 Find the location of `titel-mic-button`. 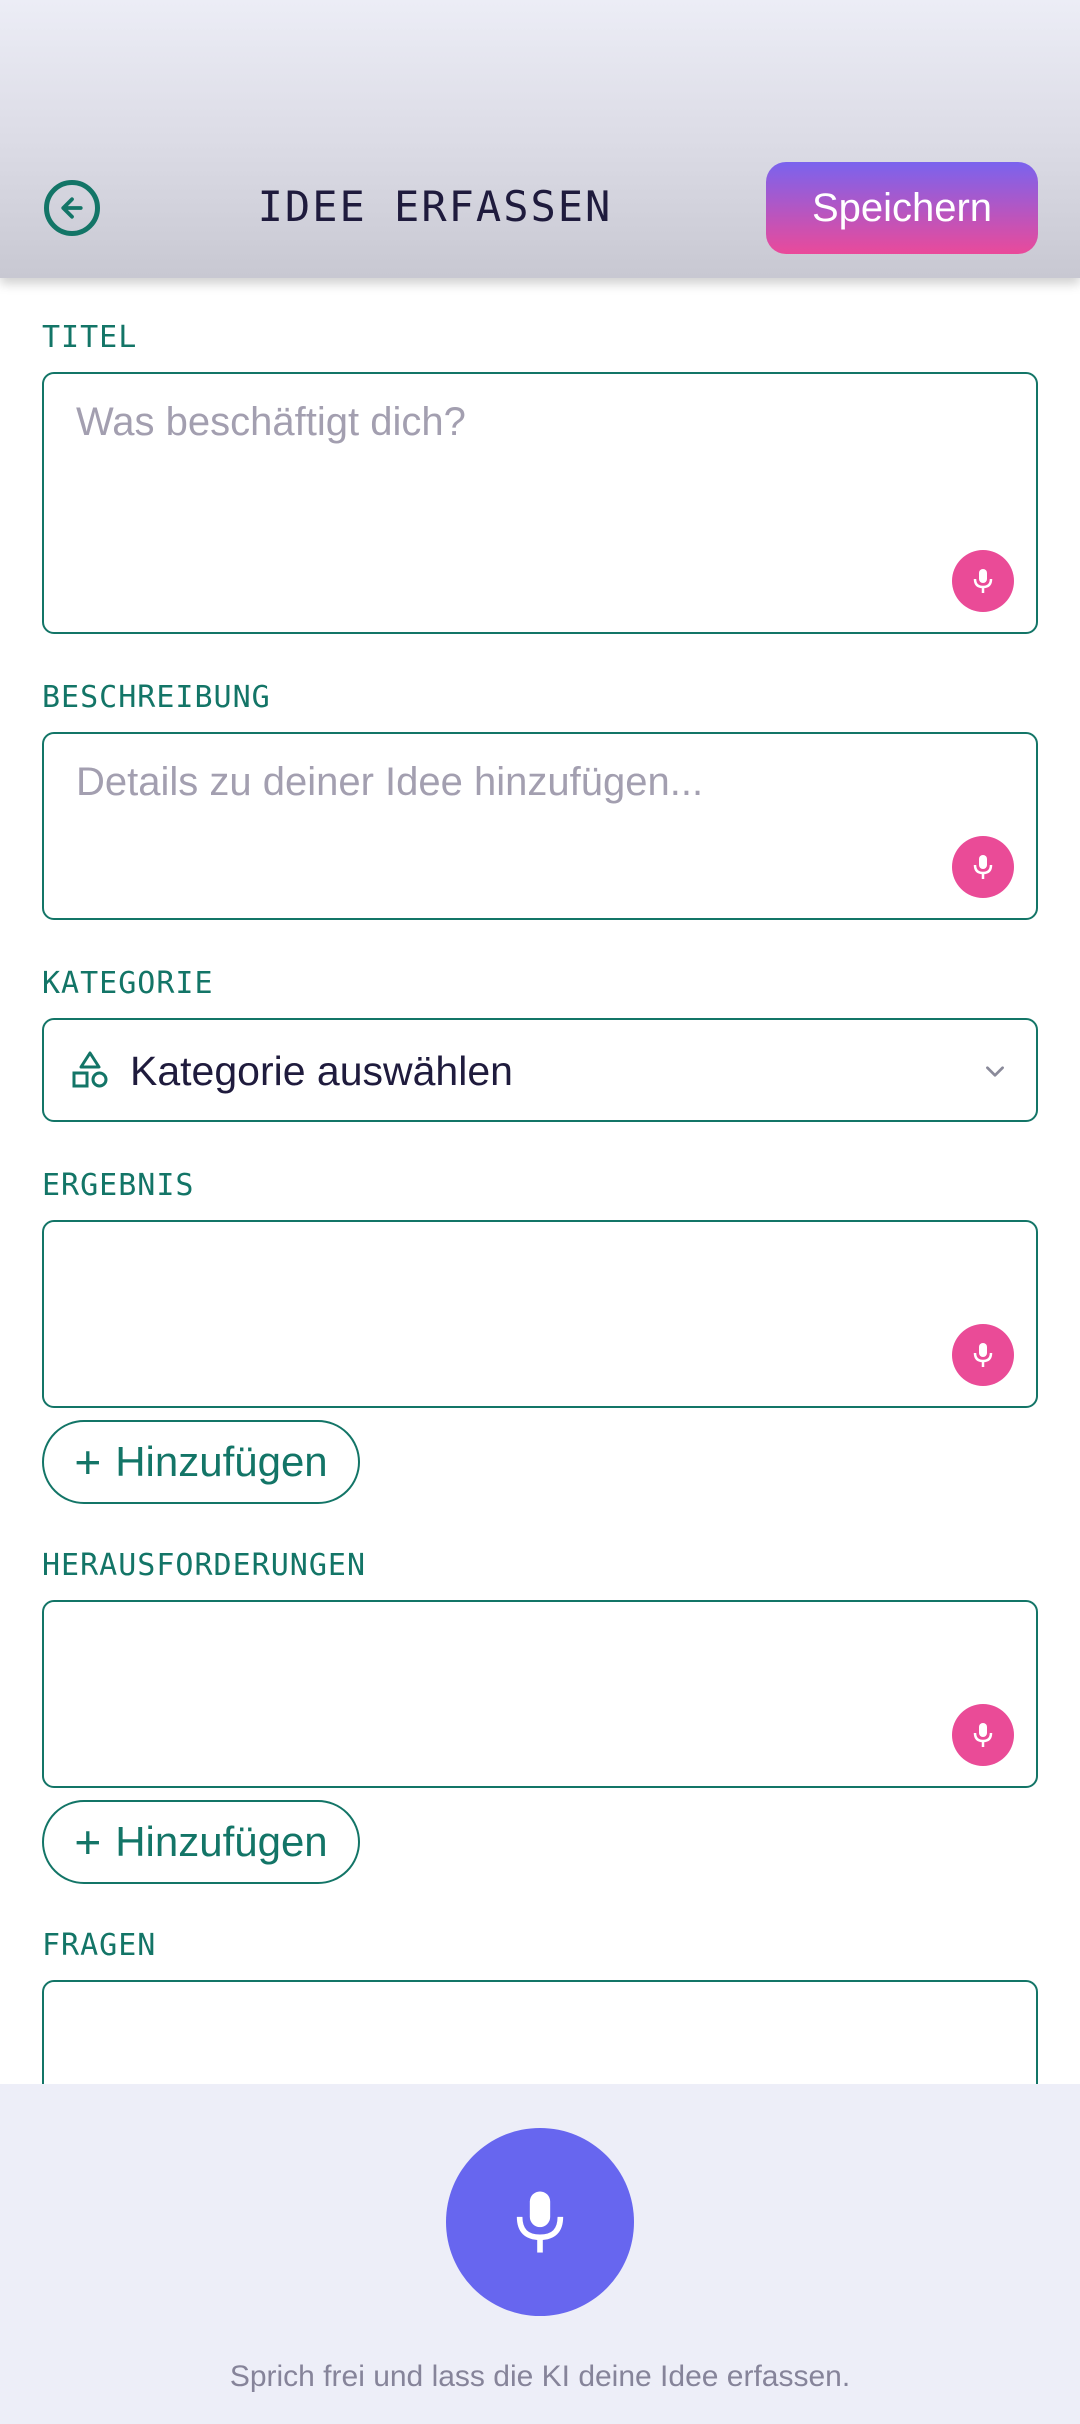

titel-mic-button is located at coordinates (983, 581).